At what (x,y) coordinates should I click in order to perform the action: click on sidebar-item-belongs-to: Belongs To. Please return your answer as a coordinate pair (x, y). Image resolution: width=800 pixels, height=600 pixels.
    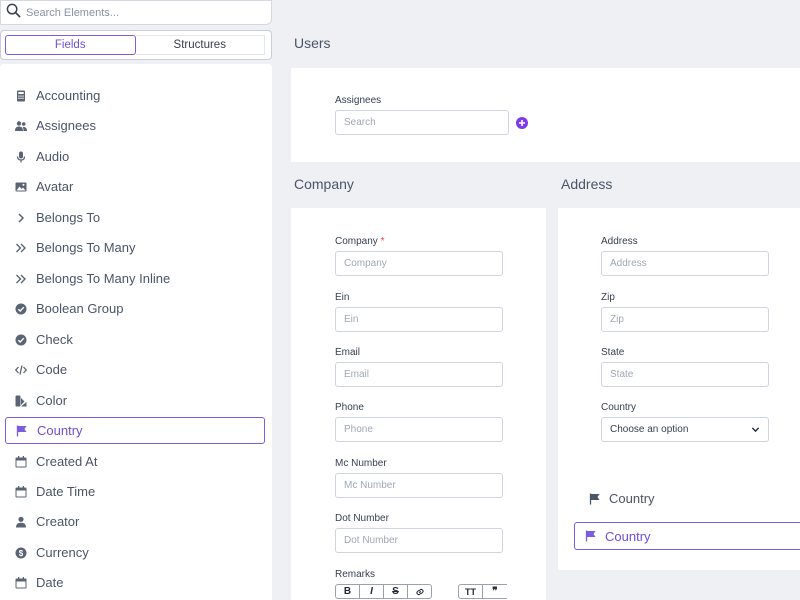
    Looking at the image, I should click on (135, 217).